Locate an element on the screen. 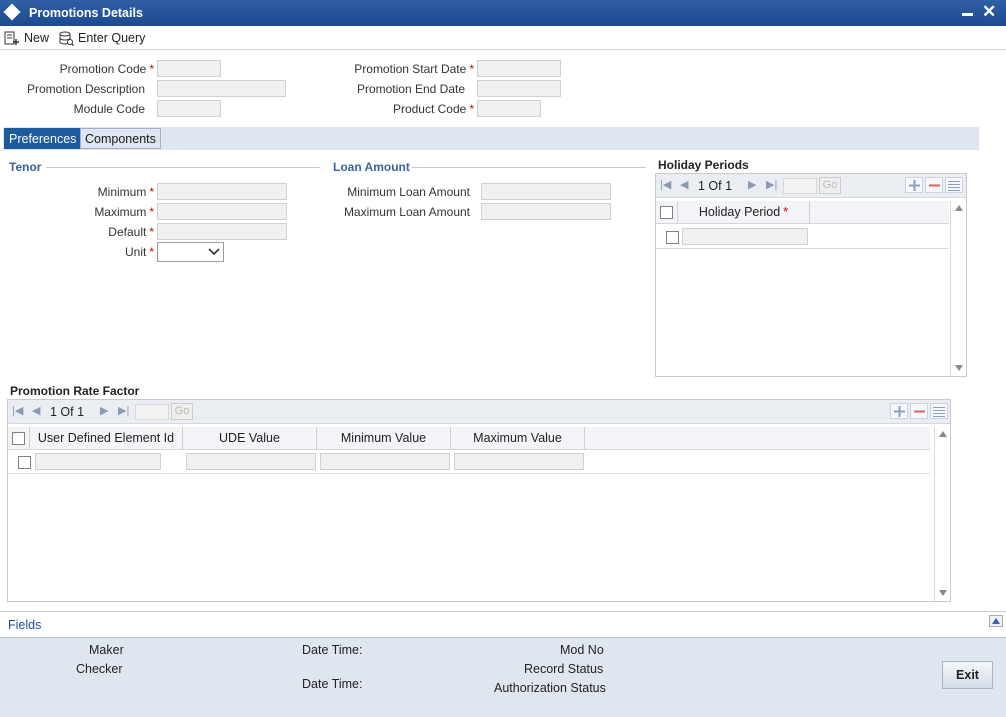 The image size is (1006, 717). user-defined-element-id-column-header: User Defined Element Id is located at coordinates (106, 438).